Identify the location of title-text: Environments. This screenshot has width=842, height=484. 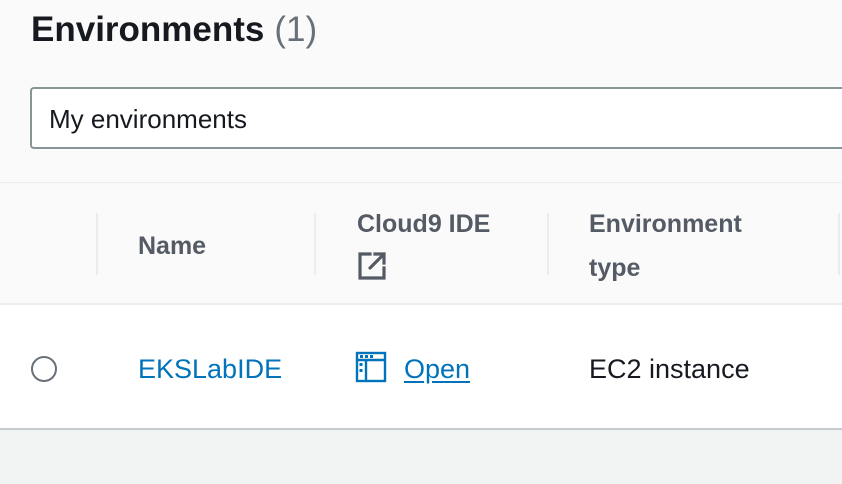
(148, 29).